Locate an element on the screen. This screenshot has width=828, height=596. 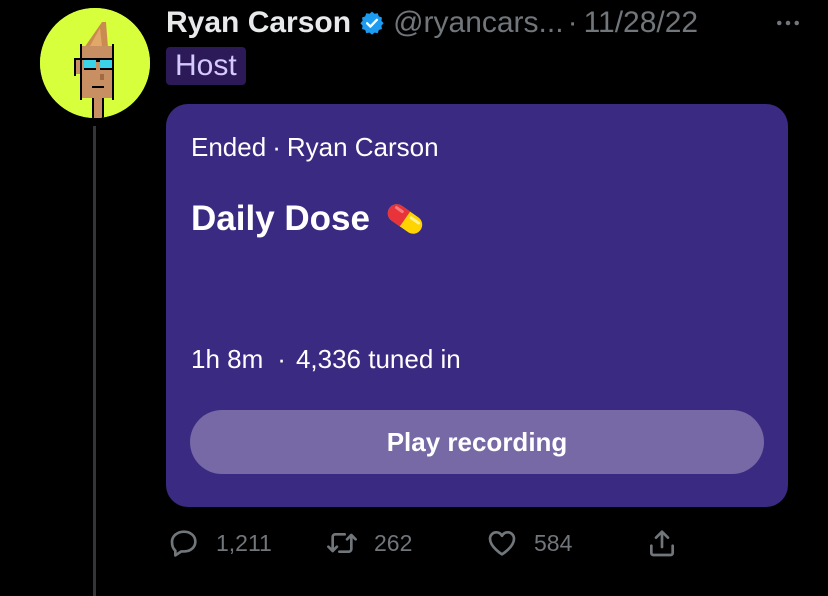
space-title: Daily Dose is located at coordinates (309, 219).